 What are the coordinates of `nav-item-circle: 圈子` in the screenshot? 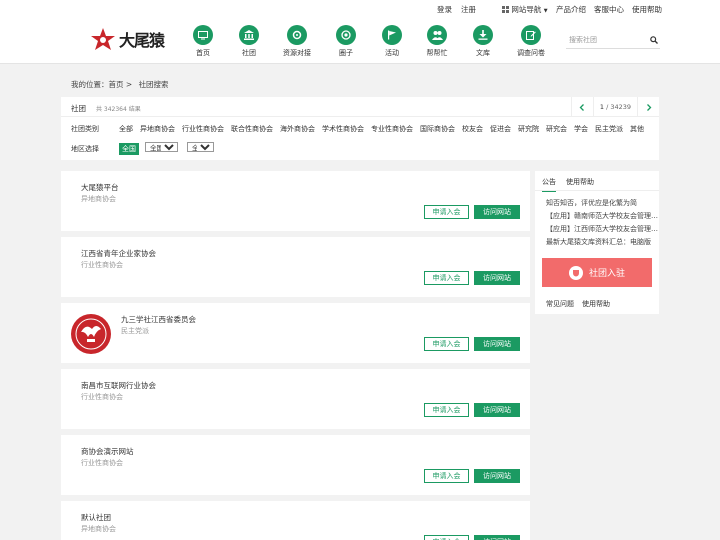 It's located at (346, 41).